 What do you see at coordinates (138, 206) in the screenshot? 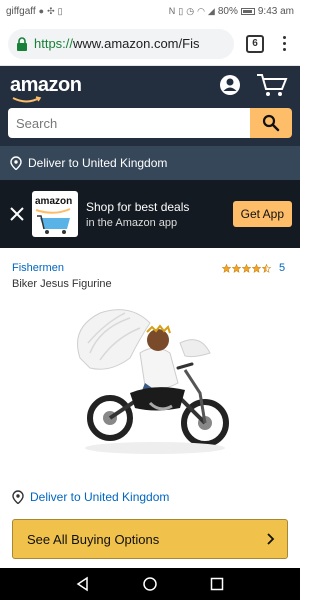
I see `banner-headline: Shop for best deals` at bounding box center [138, 206].